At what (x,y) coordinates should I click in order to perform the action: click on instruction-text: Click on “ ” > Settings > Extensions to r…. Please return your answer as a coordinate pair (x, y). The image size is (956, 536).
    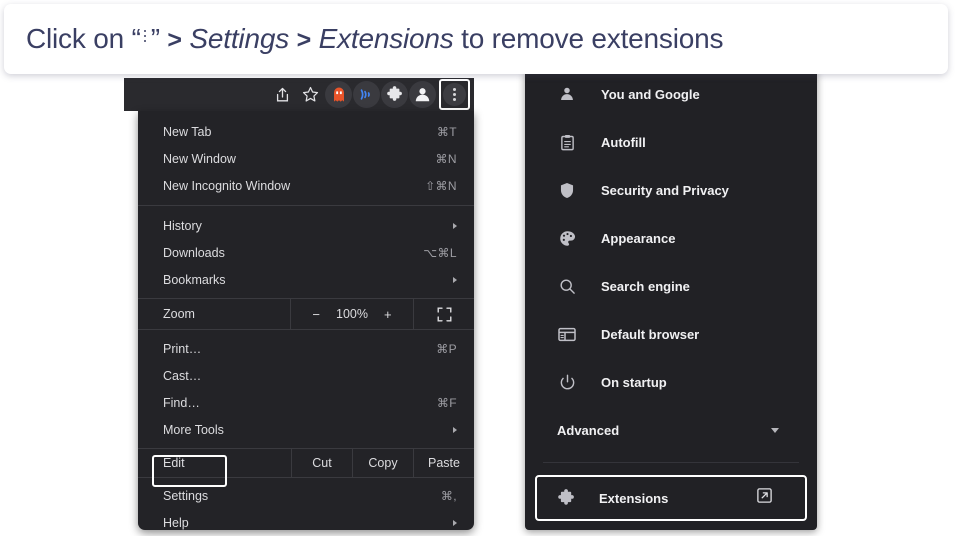
    Looking at the image, I should click on (374, 39).